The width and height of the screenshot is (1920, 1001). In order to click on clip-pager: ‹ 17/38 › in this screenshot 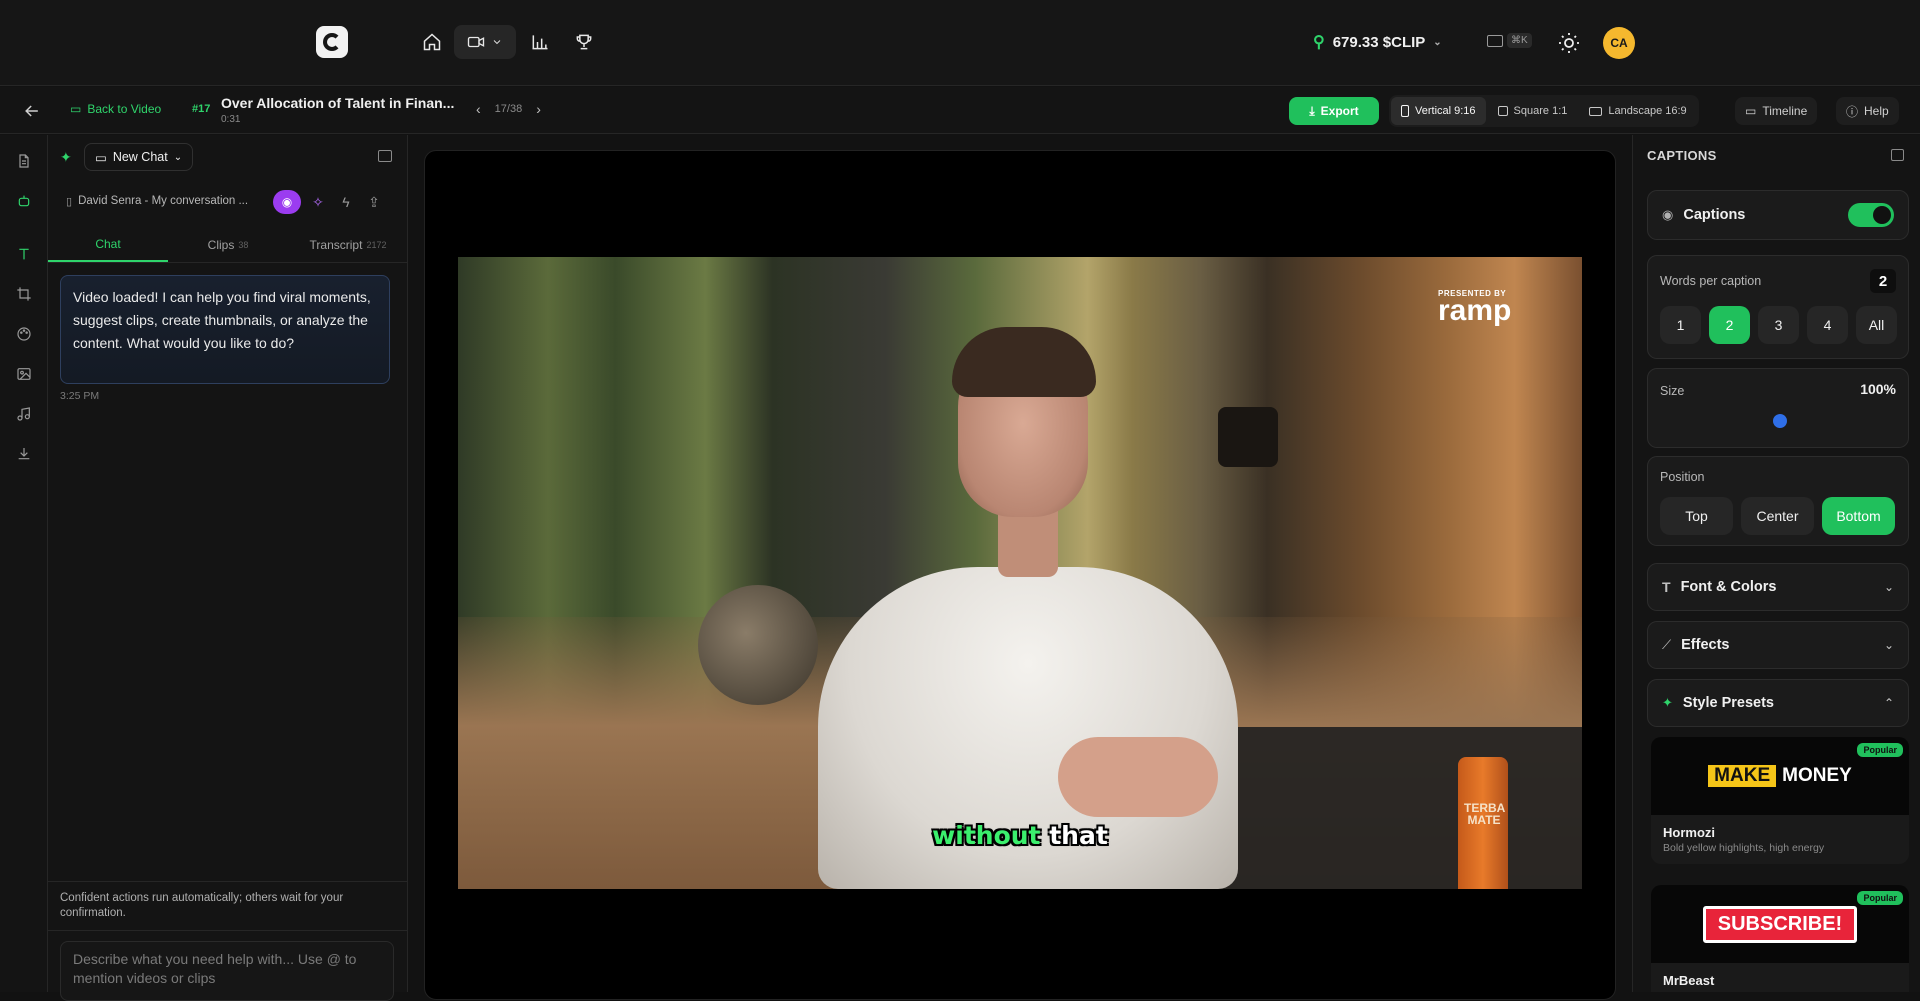, I will do `click(508, 109)`.